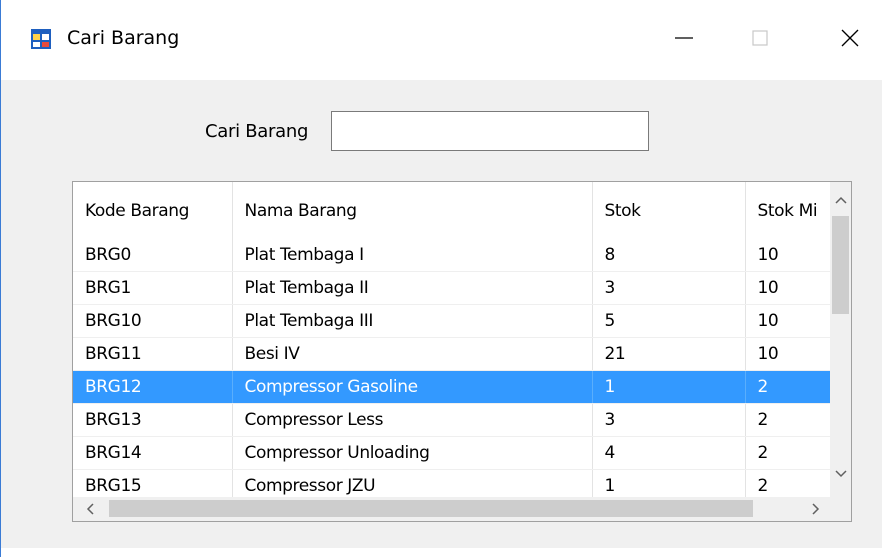  Describe the element at coordinates (412, 453) in the screenshot. I see `cell-nama-barang: Compressor Unloading` at that location.